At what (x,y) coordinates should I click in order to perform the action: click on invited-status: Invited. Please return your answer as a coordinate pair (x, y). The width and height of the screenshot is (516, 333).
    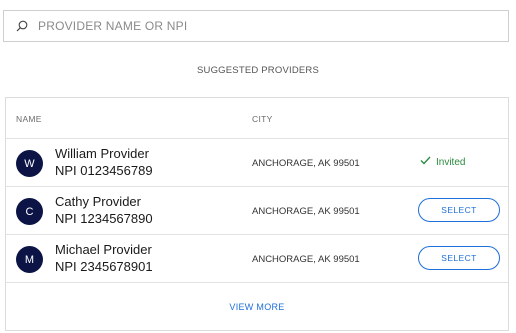
    Looking at the image, I should click on (442, 162).